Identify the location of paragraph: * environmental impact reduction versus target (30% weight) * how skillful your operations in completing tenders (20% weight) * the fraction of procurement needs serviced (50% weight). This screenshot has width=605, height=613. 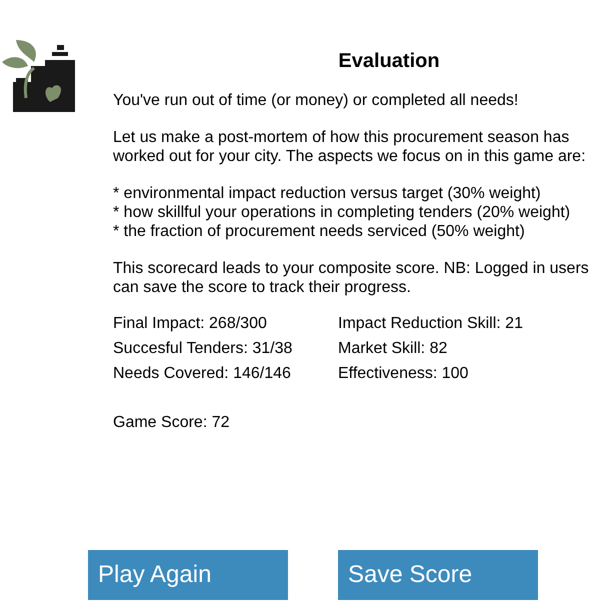
(342, 212).